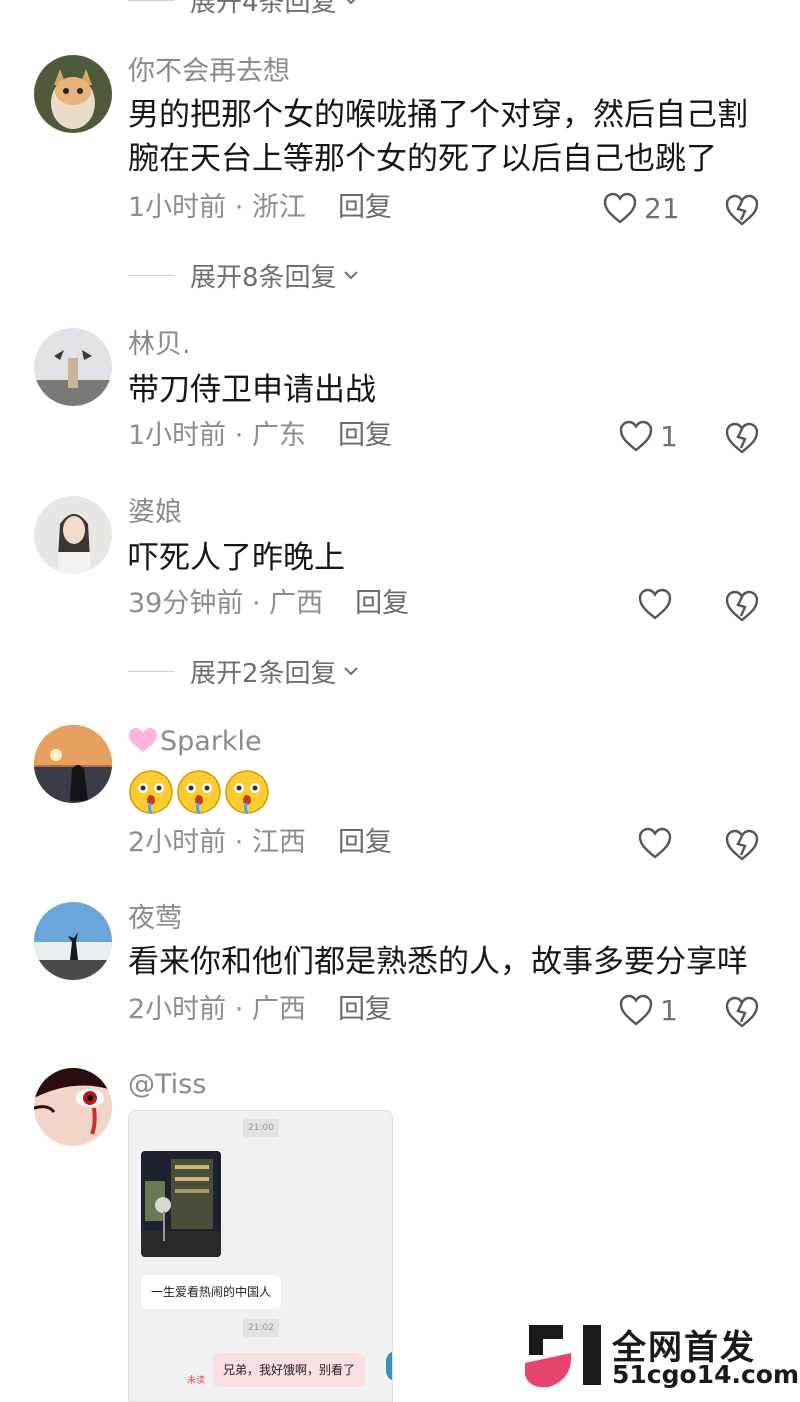 Image resolution: width=800 pixels, height=1402 pixels. Describe the element at coordinates (196, 1381) in the screenshot. I see `unread-label: 未读` at that location.